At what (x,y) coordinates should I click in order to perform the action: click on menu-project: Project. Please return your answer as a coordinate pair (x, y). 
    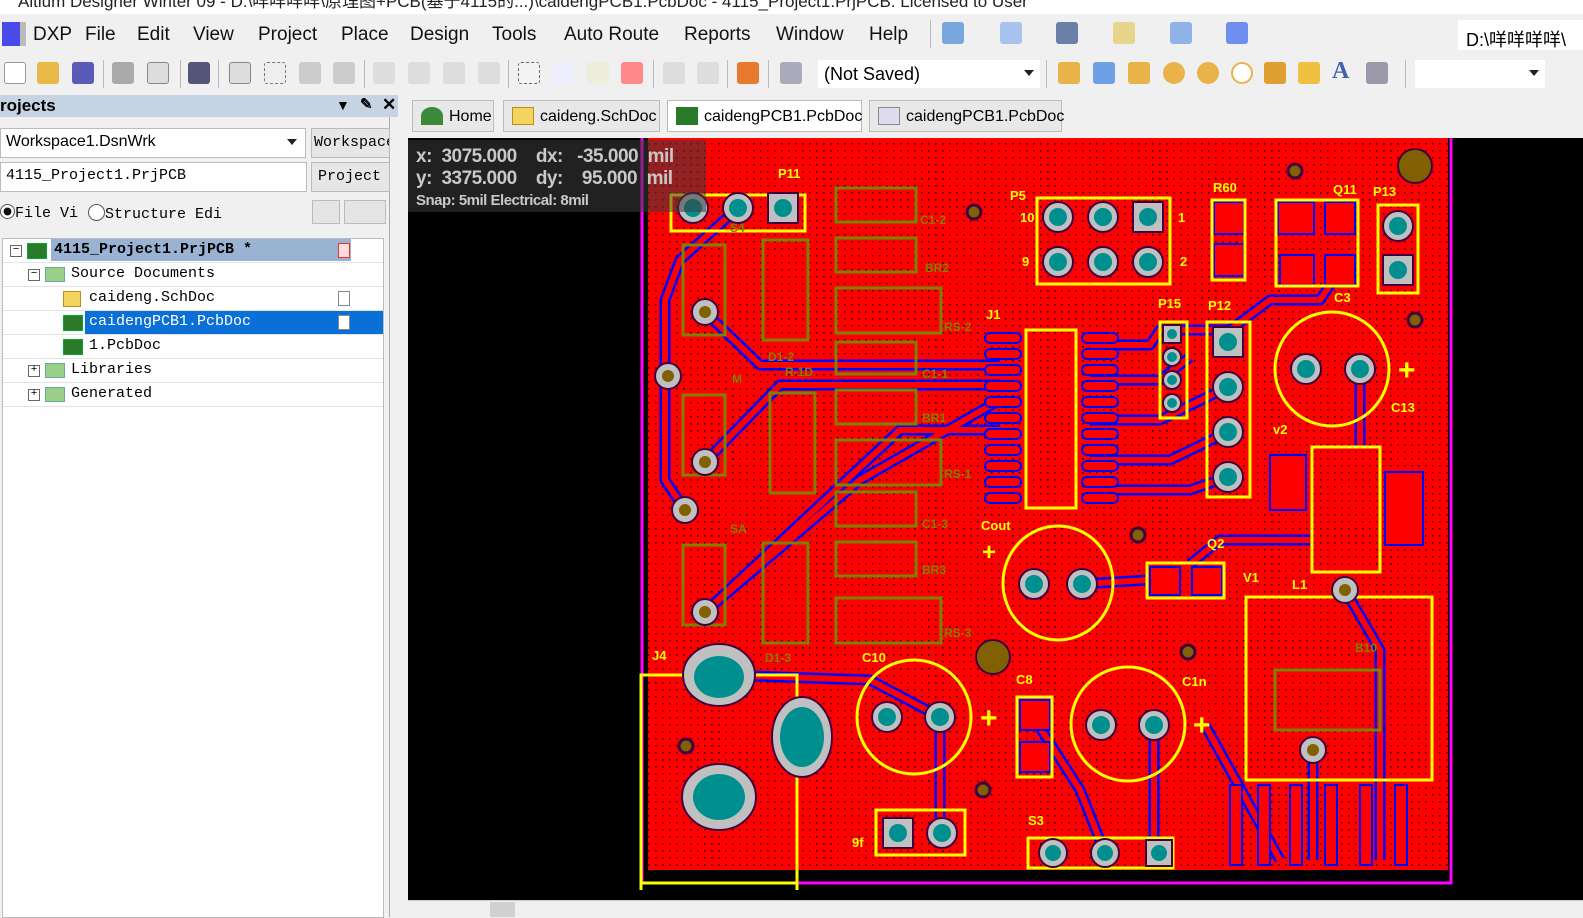
    Looking at the image, I should click on (287, 35).